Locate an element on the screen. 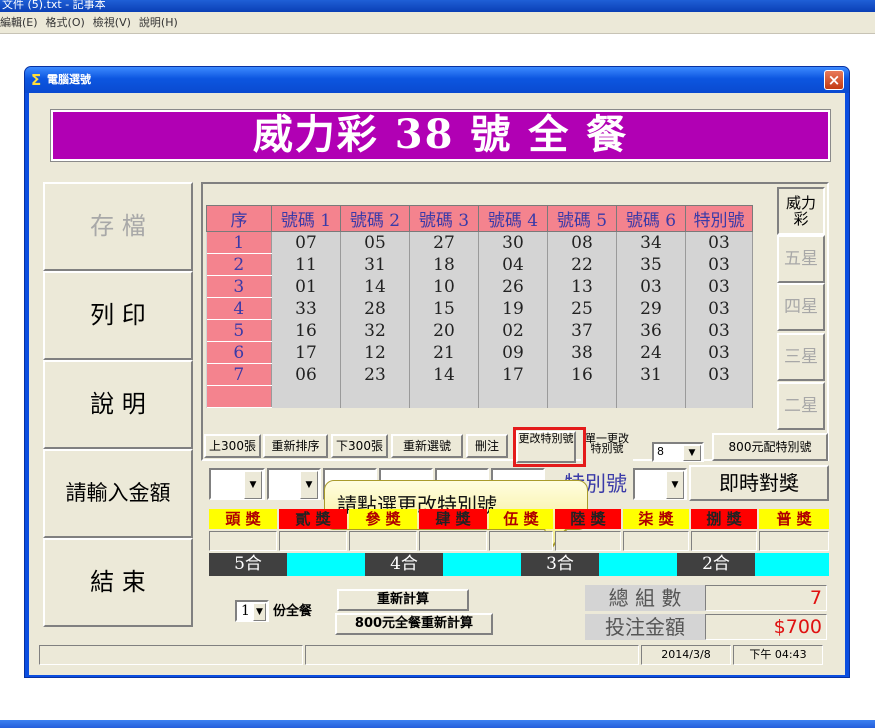  table-row: 7 06 23 14 17 16 31 03 is located at coordinates (479, 374).